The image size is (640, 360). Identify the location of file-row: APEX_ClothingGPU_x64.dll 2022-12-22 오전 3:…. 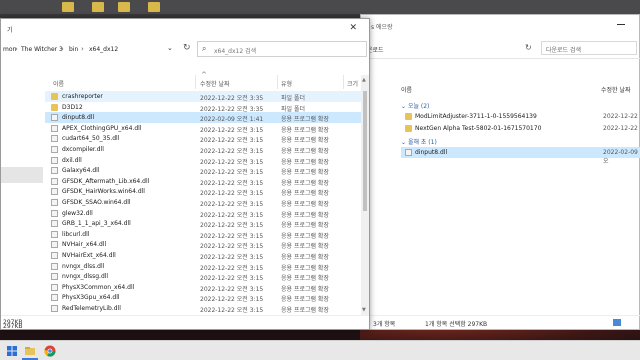
(203, 128).